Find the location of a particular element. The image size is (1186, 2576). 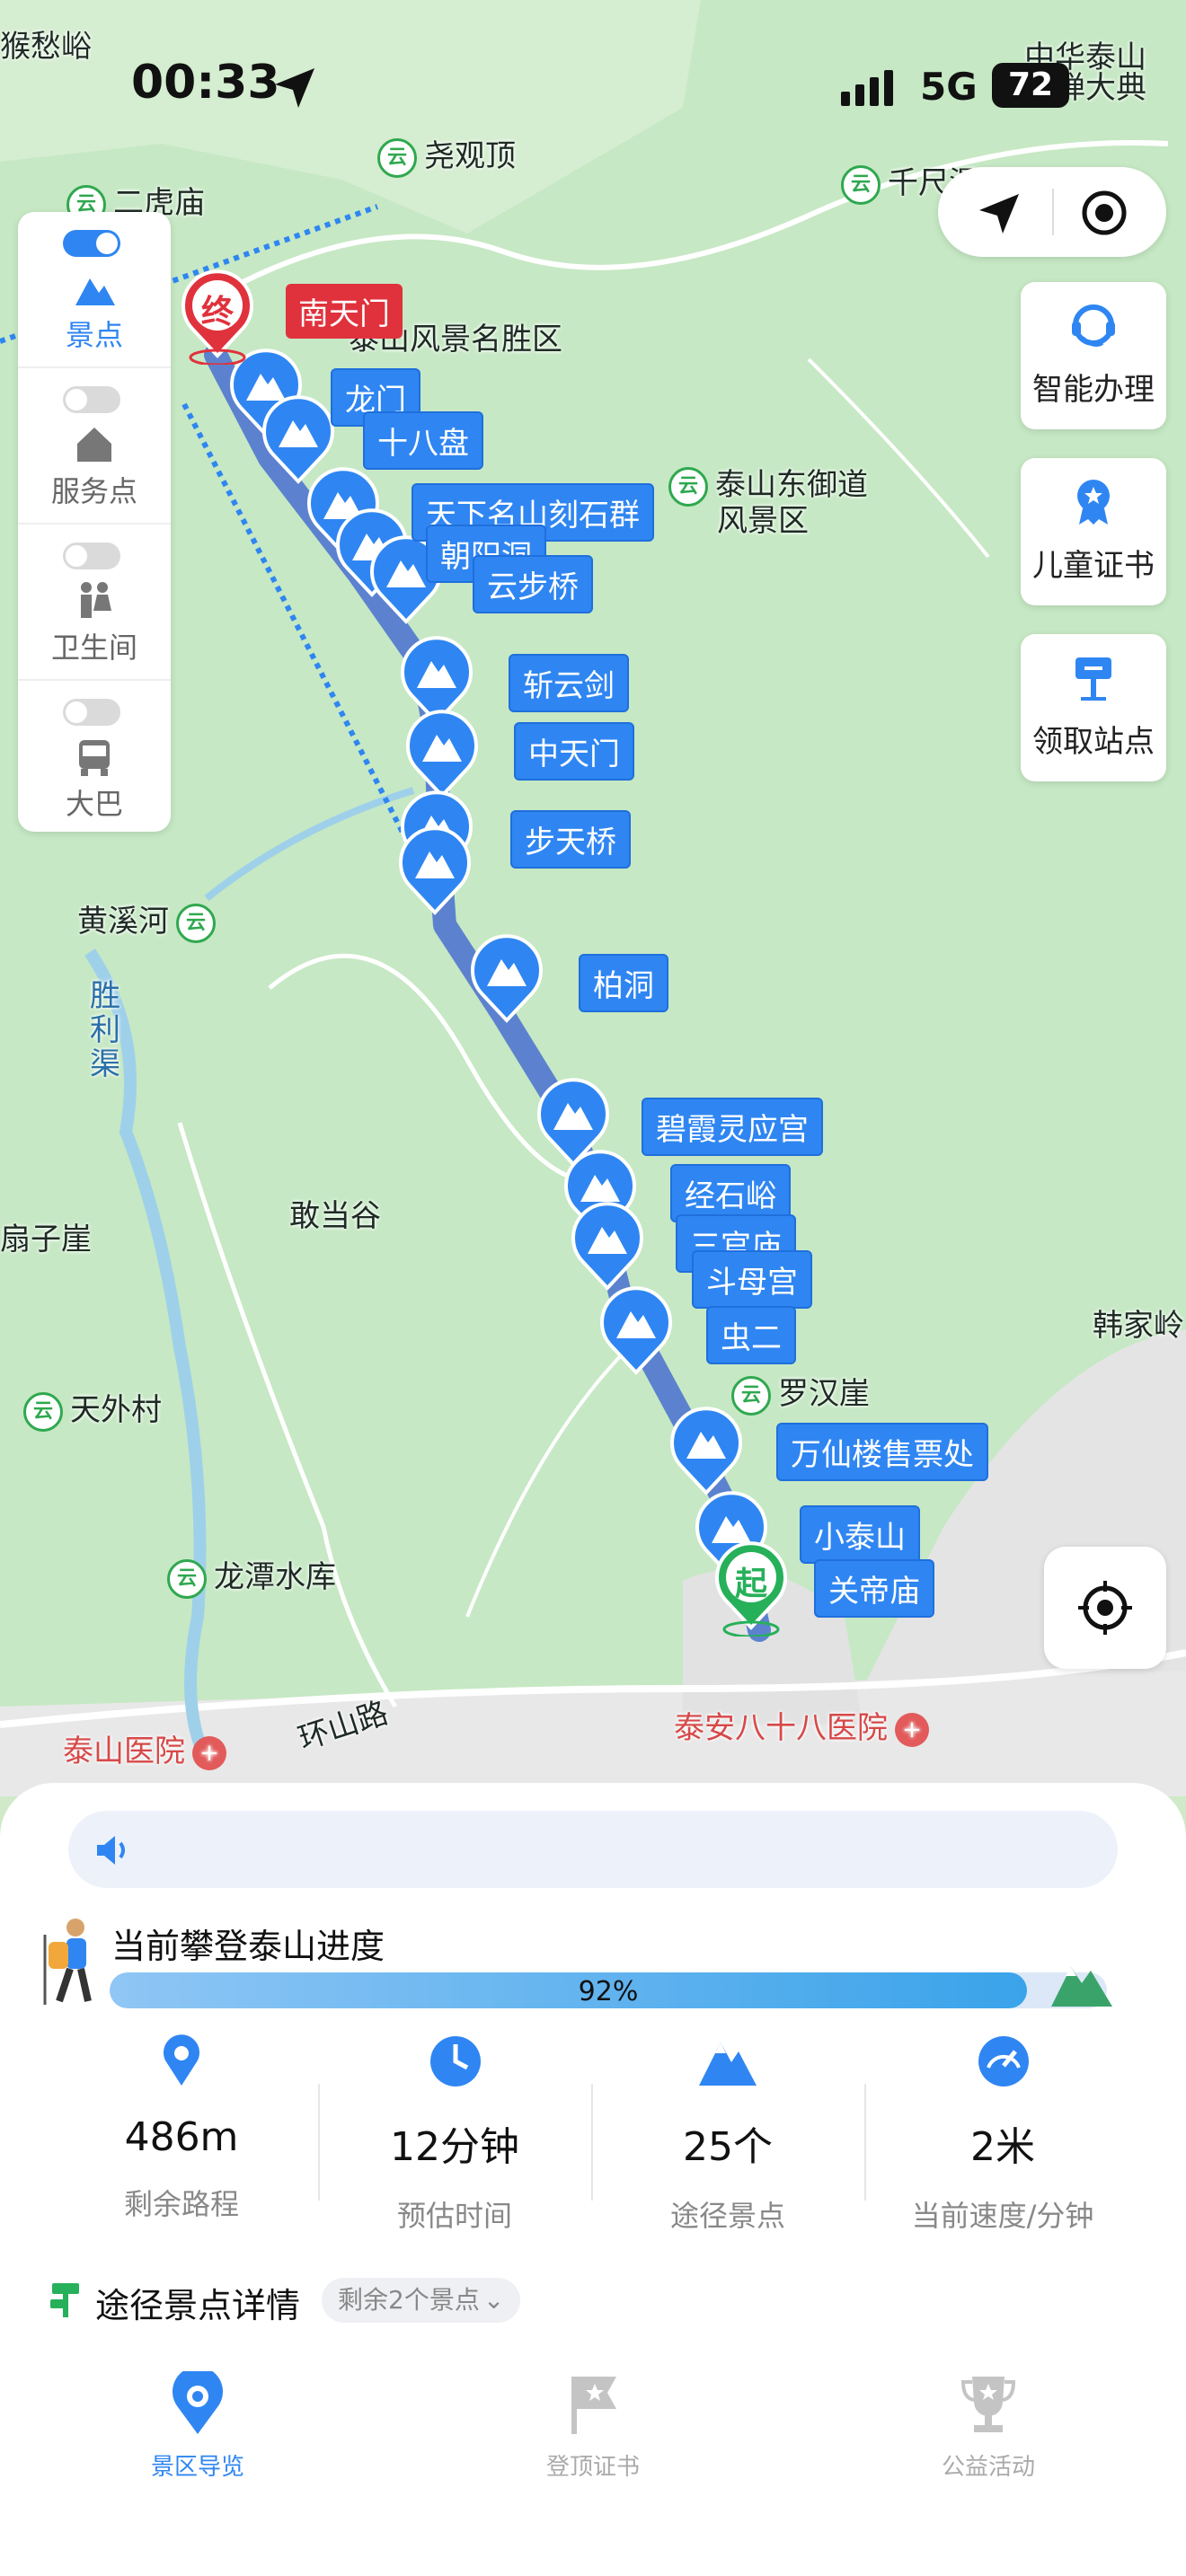

spot-label: 虫二 is located at coordinates (751, 1335).